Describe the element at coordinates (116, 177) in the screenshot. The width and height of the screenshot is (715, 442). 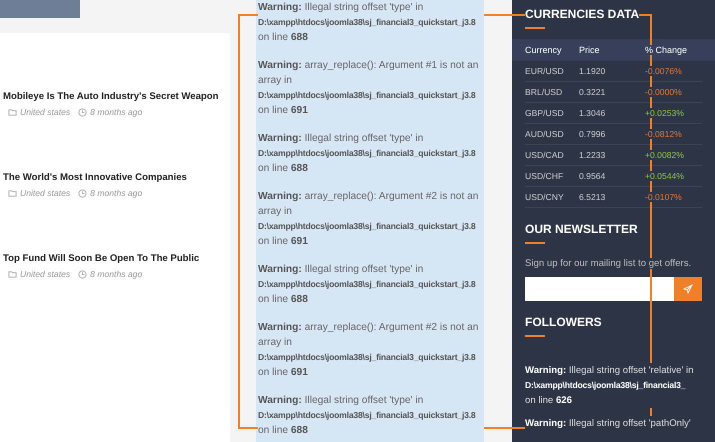
I see `article-title: The World's Most Innovative Companies` at that location.